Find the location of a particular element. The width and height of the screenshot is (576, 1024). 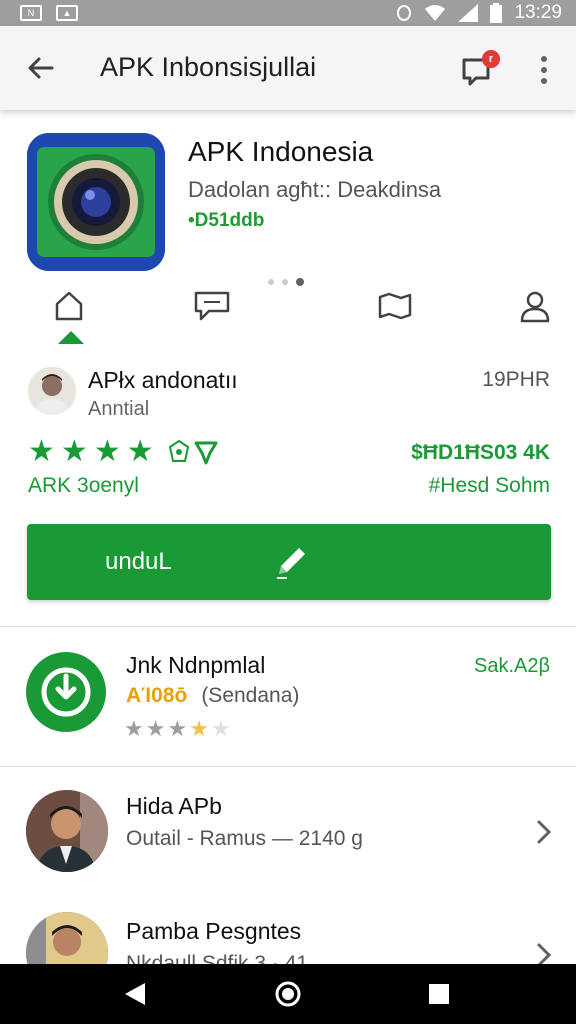

pencil-icon is located at coordinates (291, 563).